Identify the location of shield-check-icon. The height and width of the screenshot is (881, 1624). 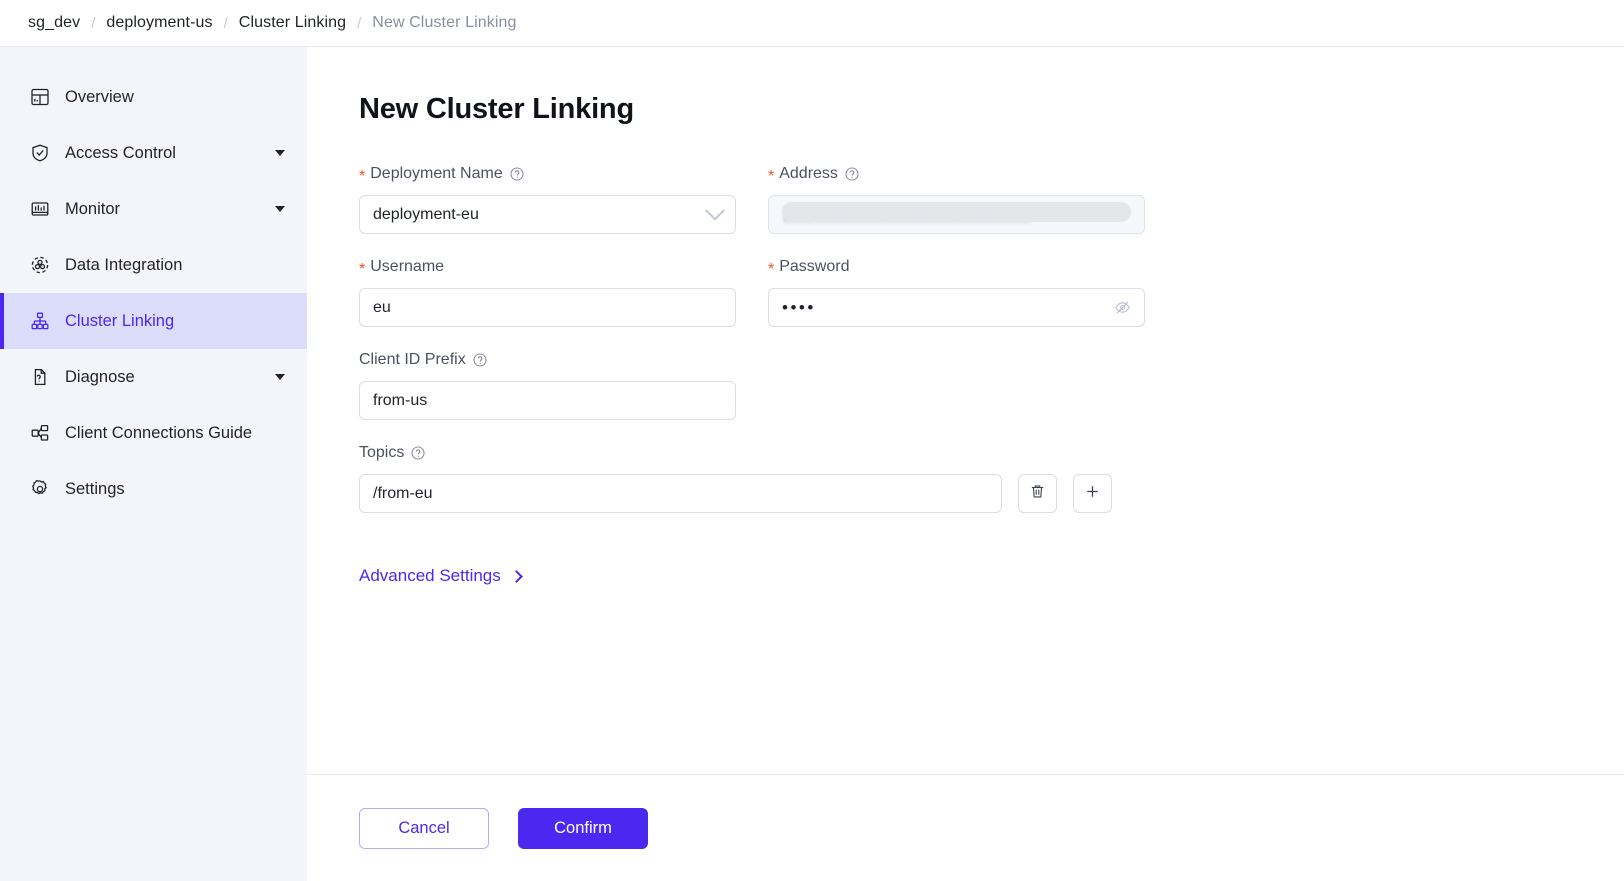
(40, 153).